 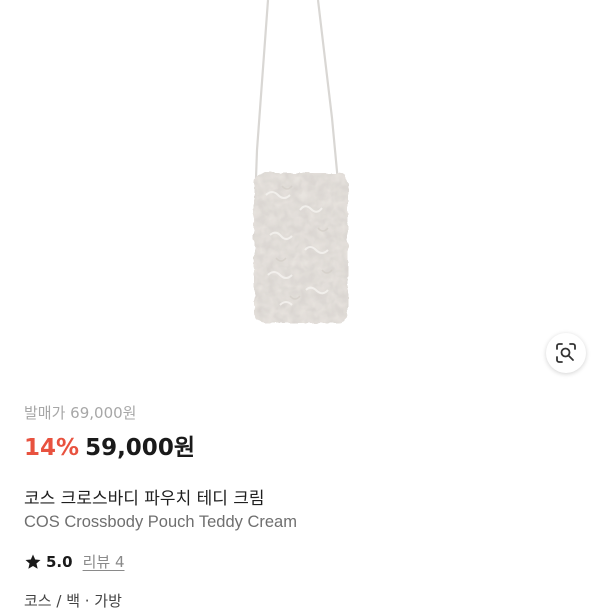 What do you see at coordinates (33, 561) in the screenshot?
I see `star-icon` at bounding box center [33, 561].